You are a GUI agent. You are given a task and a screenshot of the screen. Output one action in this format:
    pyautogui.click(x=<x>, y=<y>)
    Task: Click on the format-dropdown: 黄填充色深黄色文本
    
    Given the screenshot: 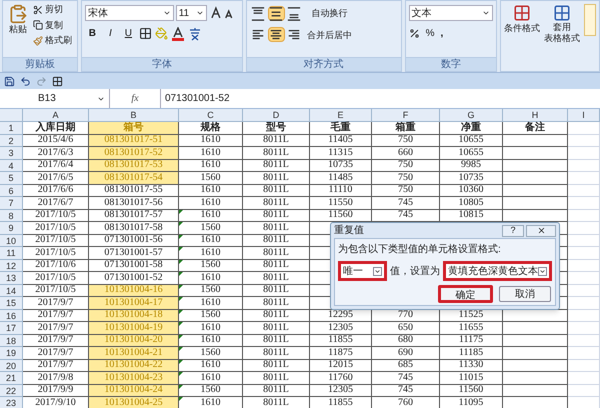 What is the action you would take?
    pyautogui.click(x=497, y=271)
    